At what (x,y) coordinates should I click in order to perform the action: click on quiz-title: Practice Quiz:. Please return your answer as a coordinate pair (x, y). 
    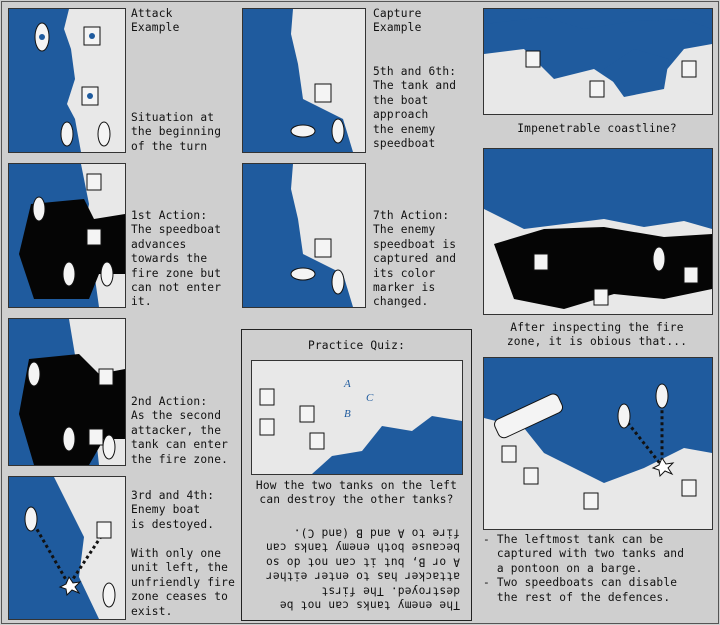
    Looking at the image, I should click on (356, 345).